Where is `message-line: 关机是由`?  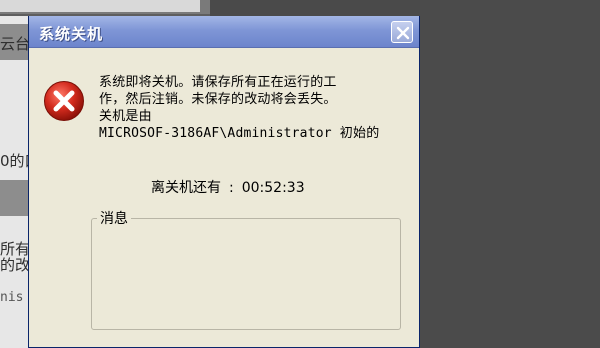 message-line: 关机是由 is located at coordinates (125, 116).